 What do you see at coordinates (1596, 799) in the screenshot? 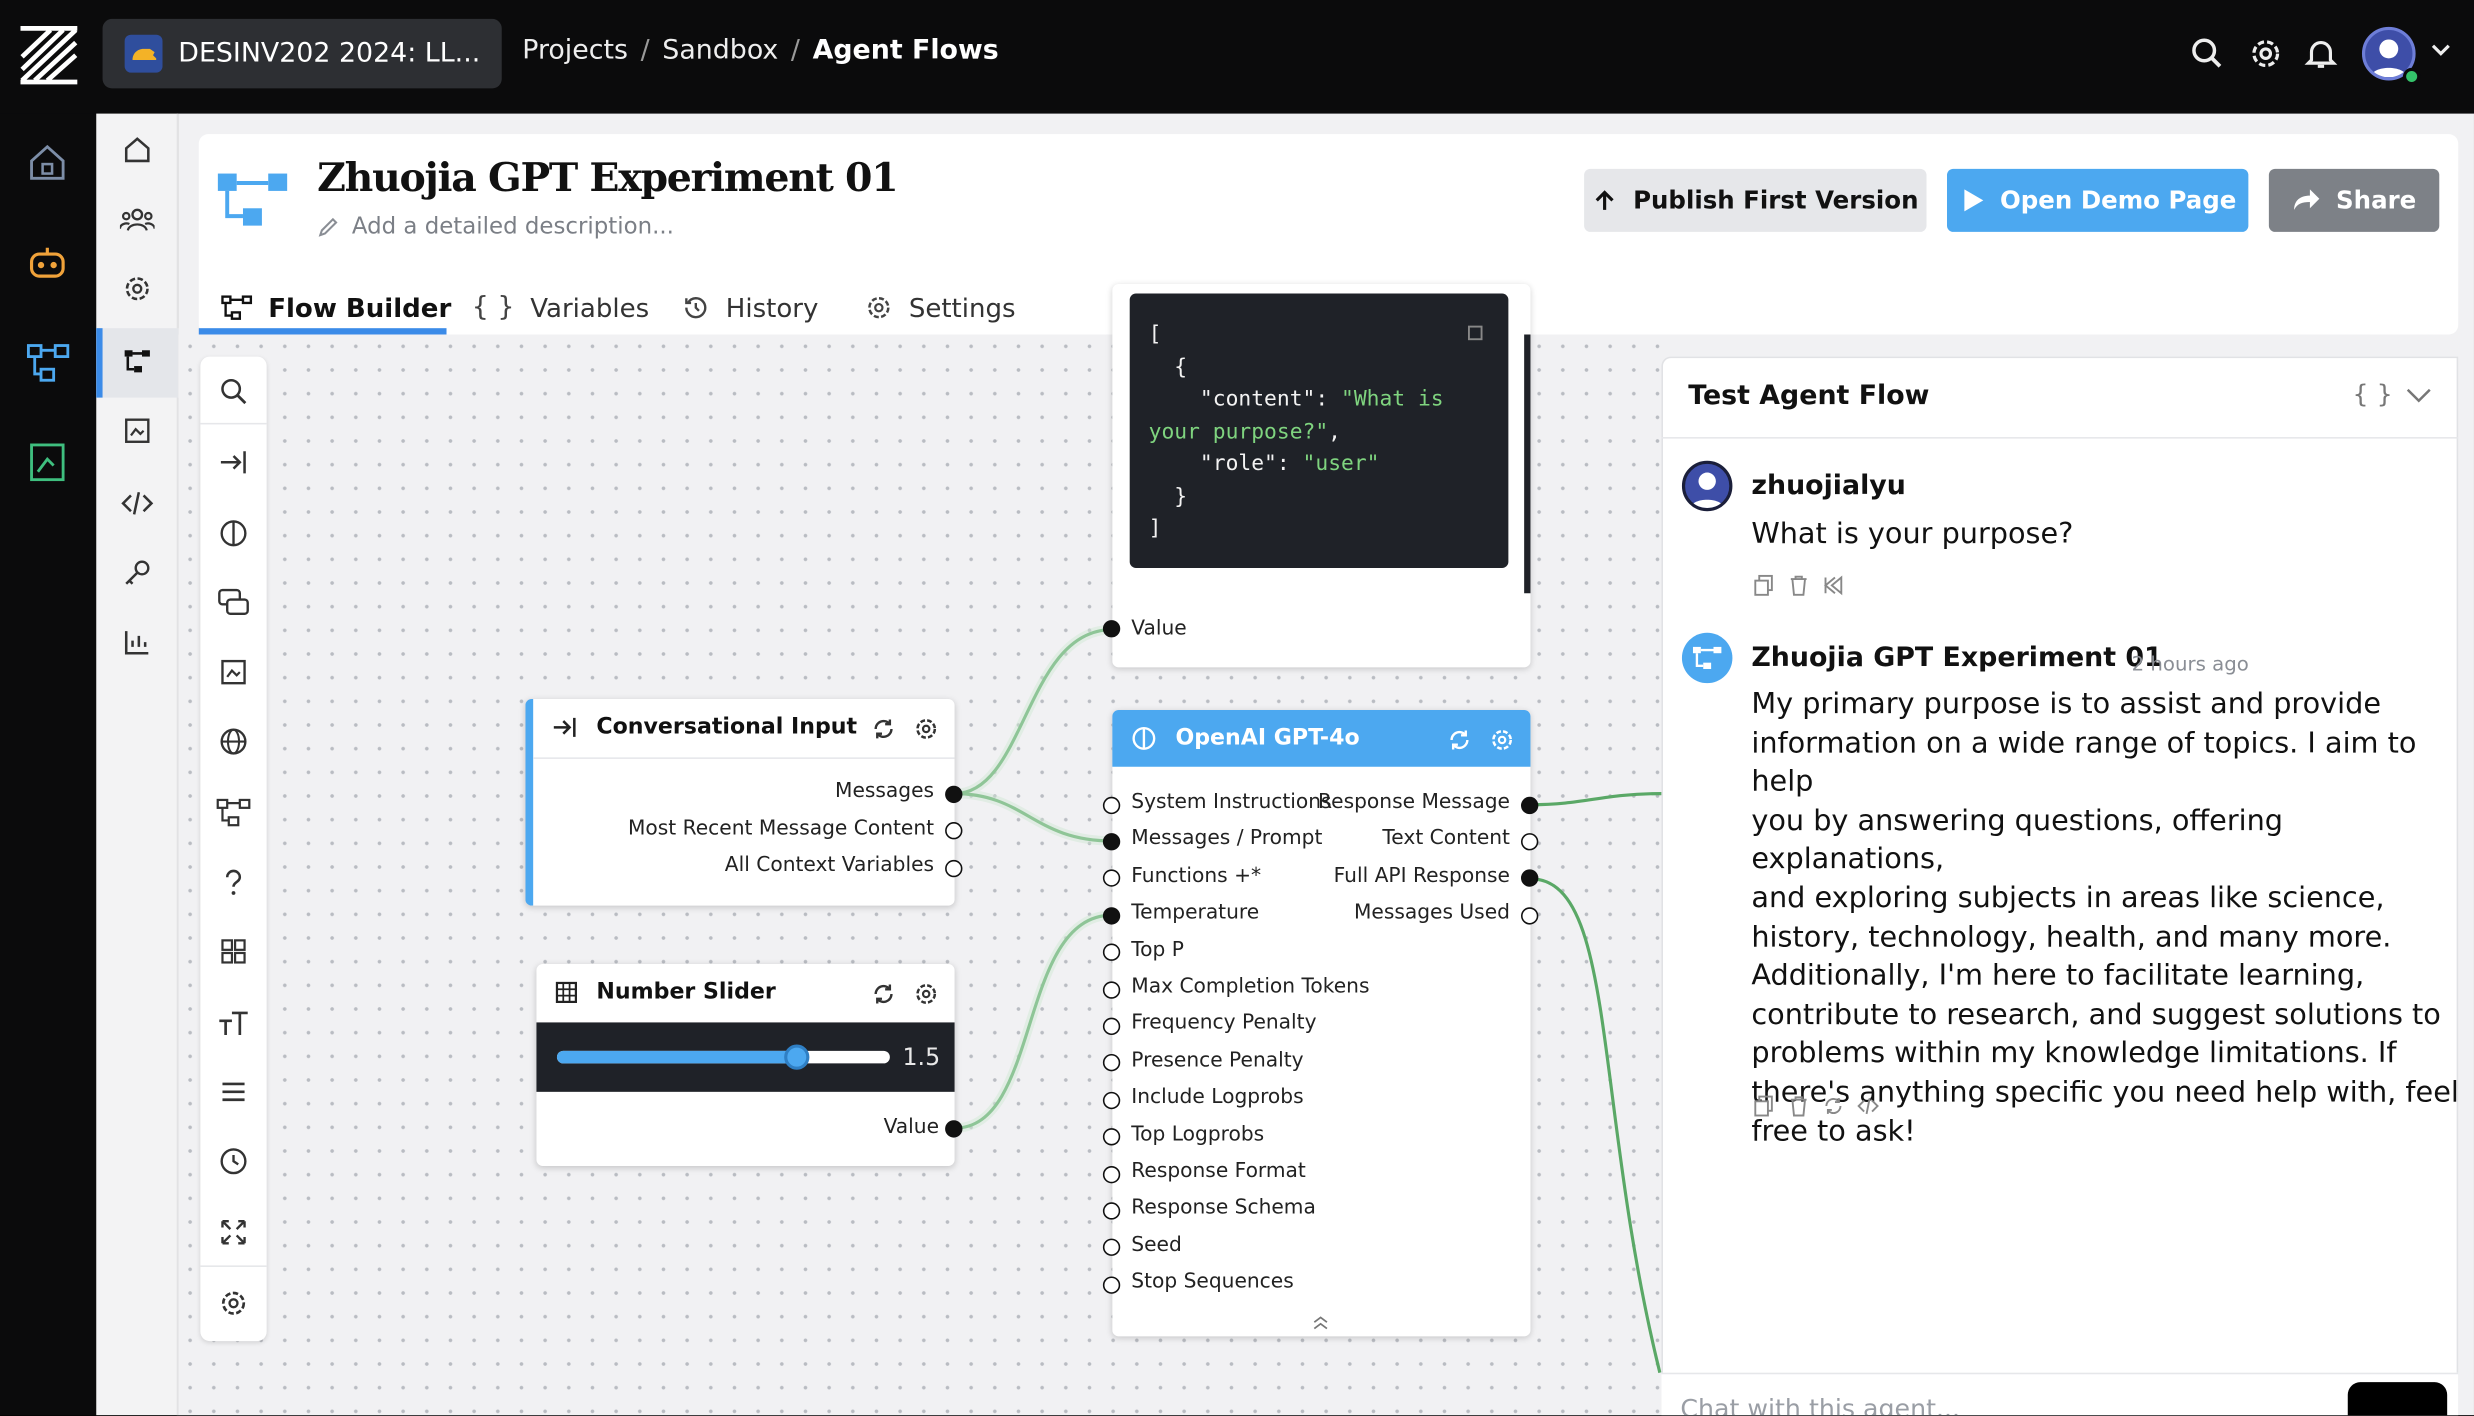
I see `edge-response-out` at bounding box center [1596, 799].